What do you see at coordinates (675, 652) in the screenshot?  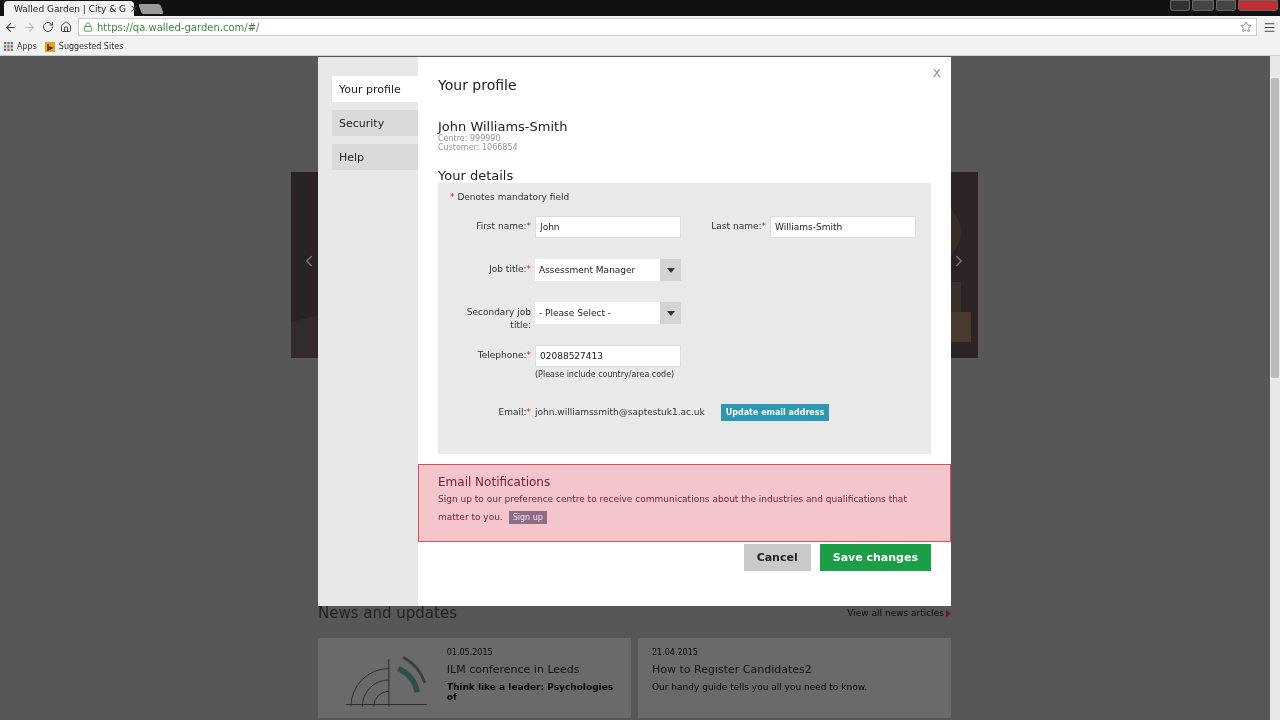 I see `news-date: 21.04.2015` at bounding box center [675, 652].